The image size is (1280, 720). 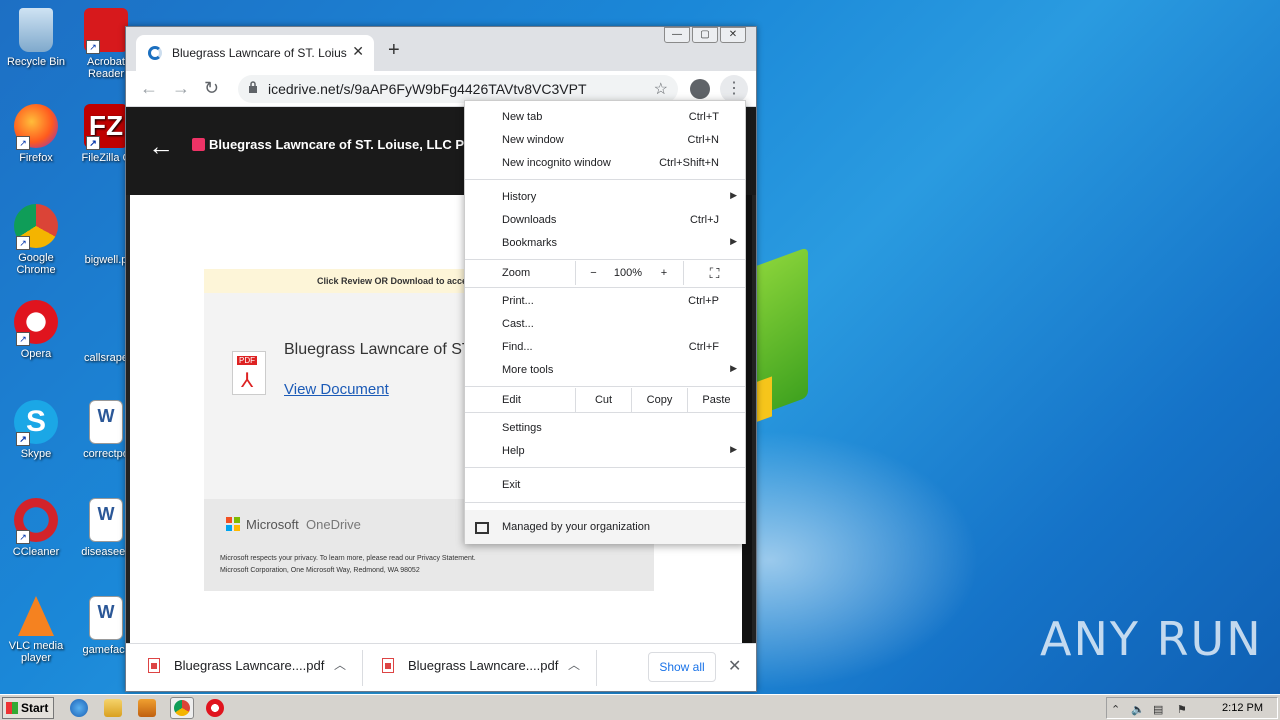 I want to click on show-hidden-icons-icon: ⌃, so click(x=1115, y=709).